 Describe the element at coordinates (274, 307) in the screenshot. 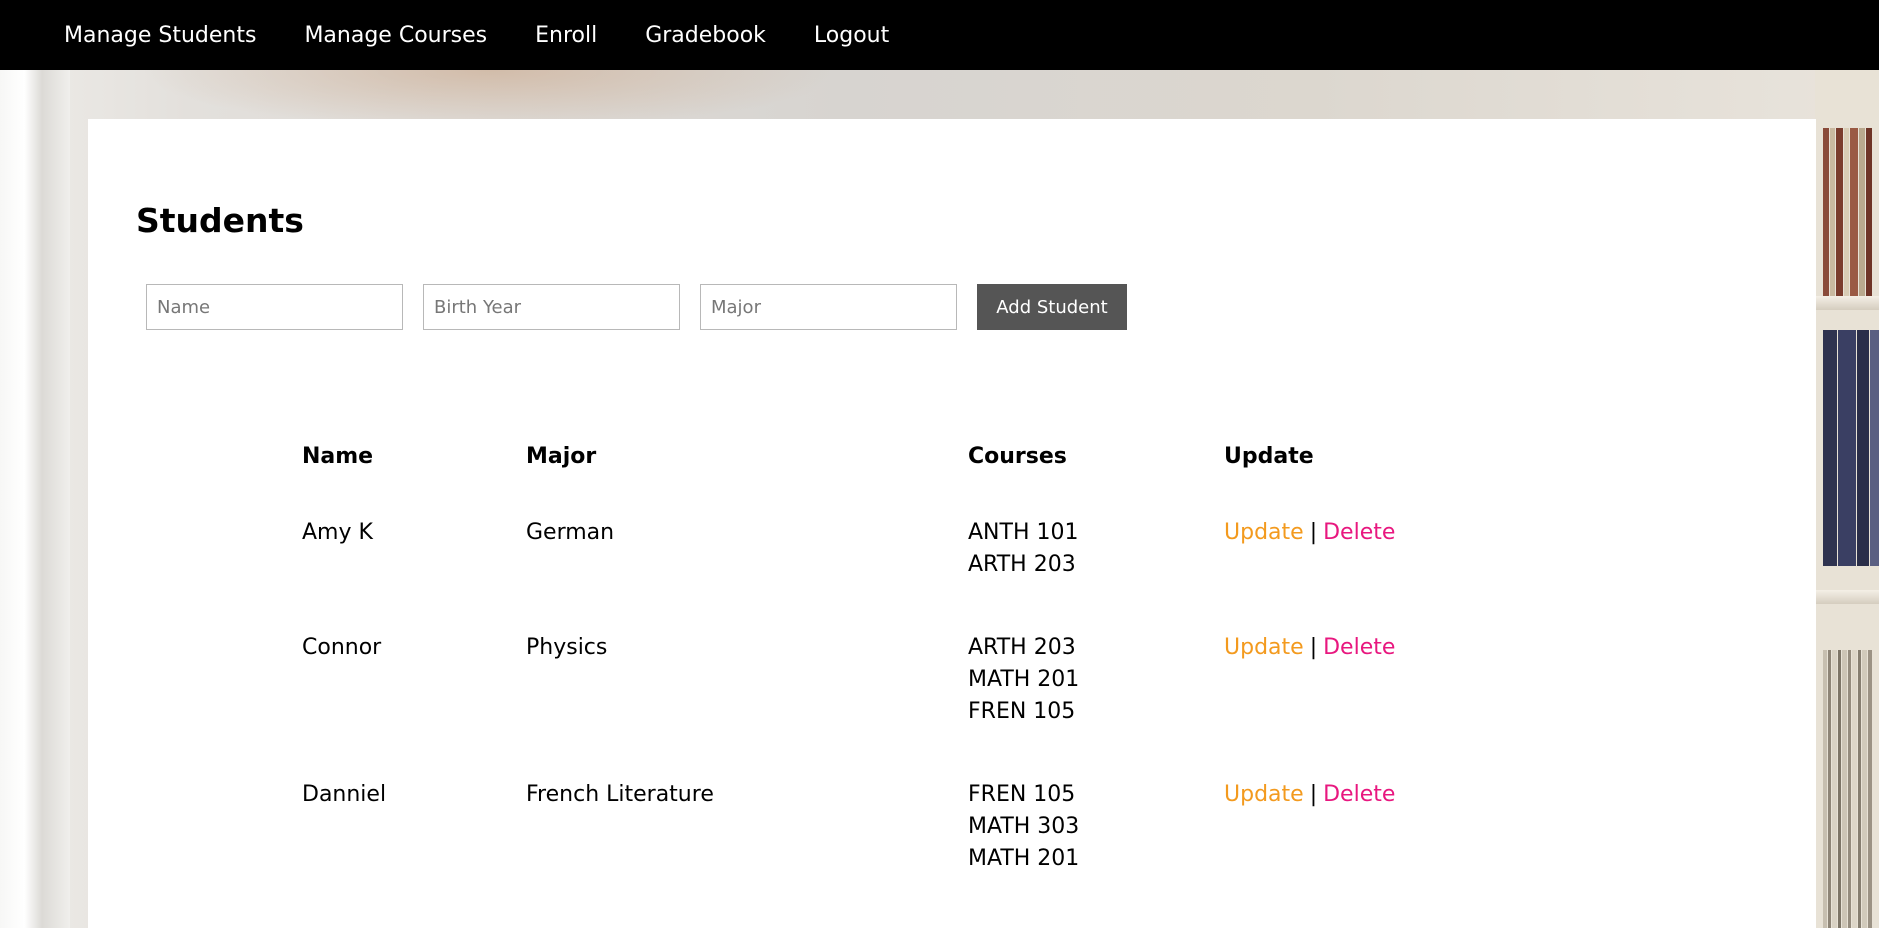

I see `name-input` at that location.